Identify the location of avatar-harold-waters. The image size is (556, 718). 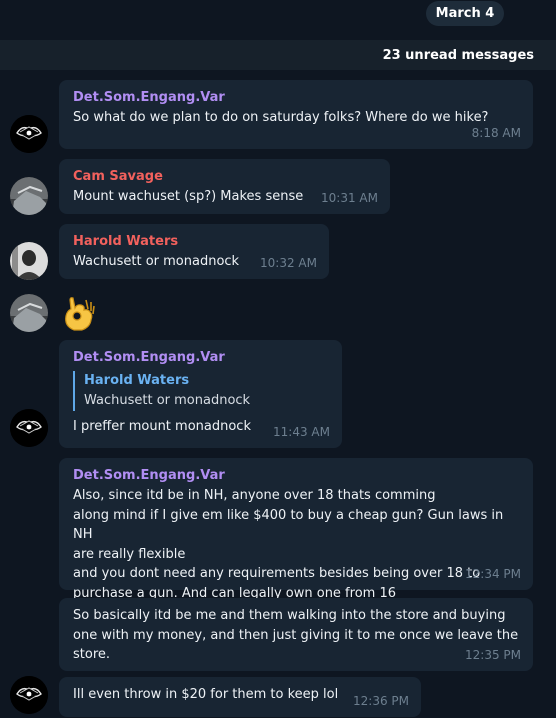
(29, 261).